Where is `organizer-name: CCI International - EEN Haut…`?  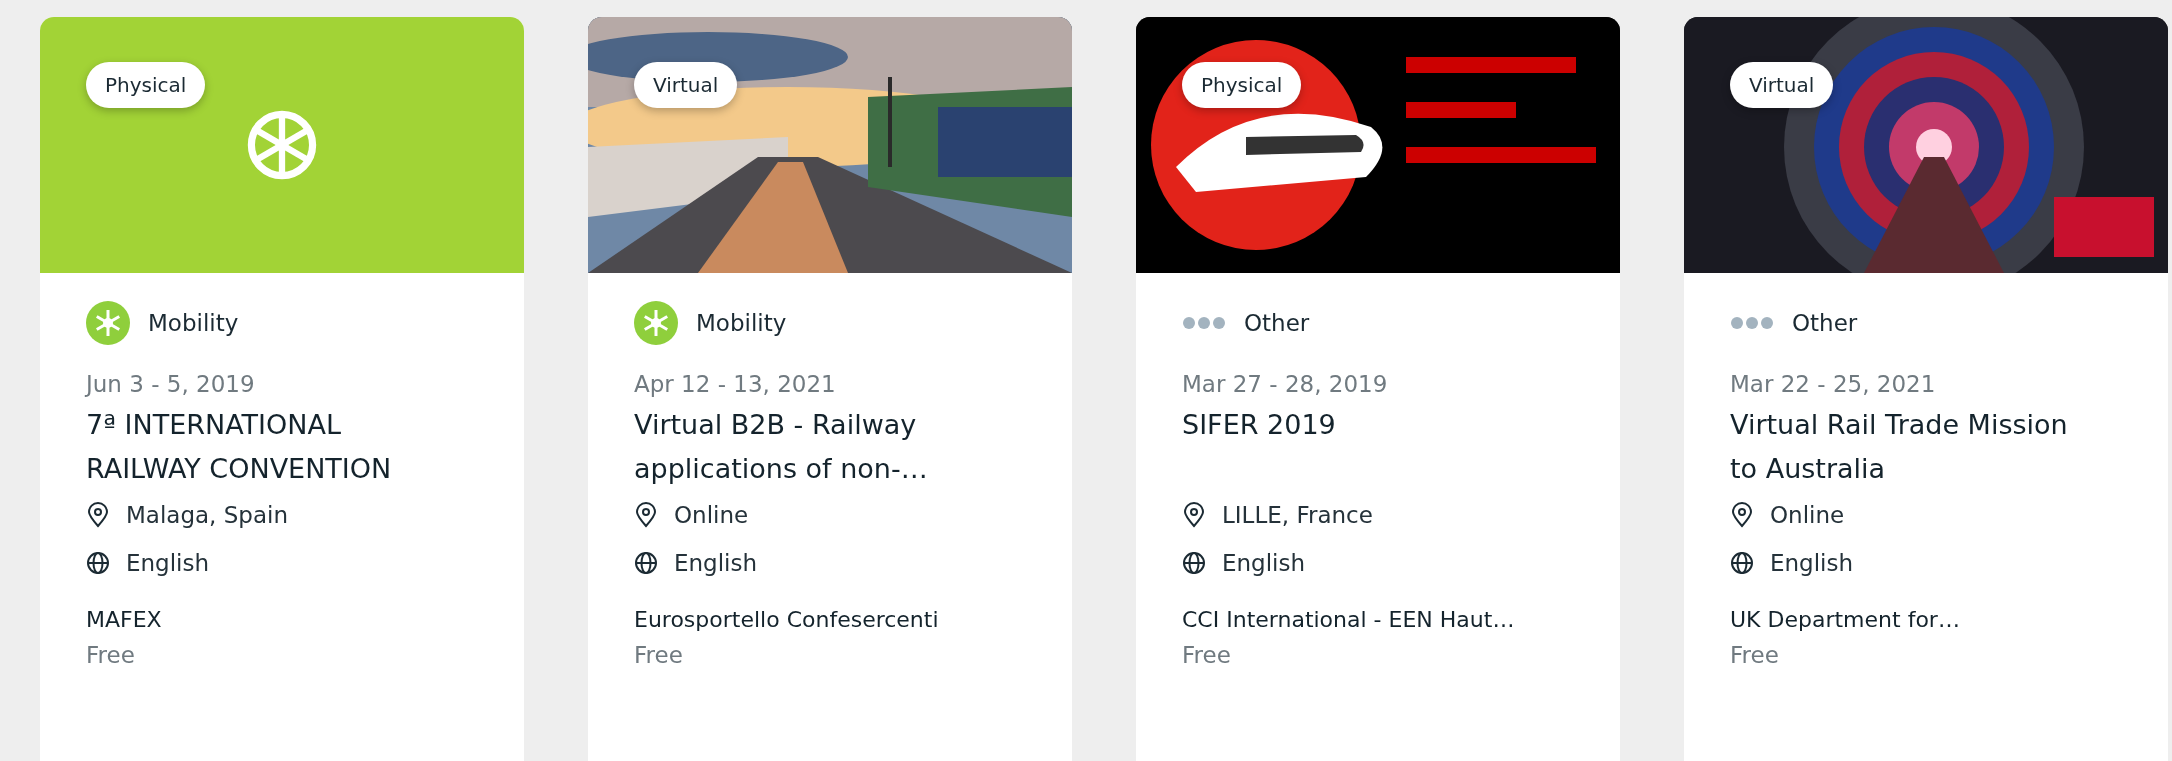
organizer-name: CCI International - EEN Haut… is located at coordinates (1349, 619).